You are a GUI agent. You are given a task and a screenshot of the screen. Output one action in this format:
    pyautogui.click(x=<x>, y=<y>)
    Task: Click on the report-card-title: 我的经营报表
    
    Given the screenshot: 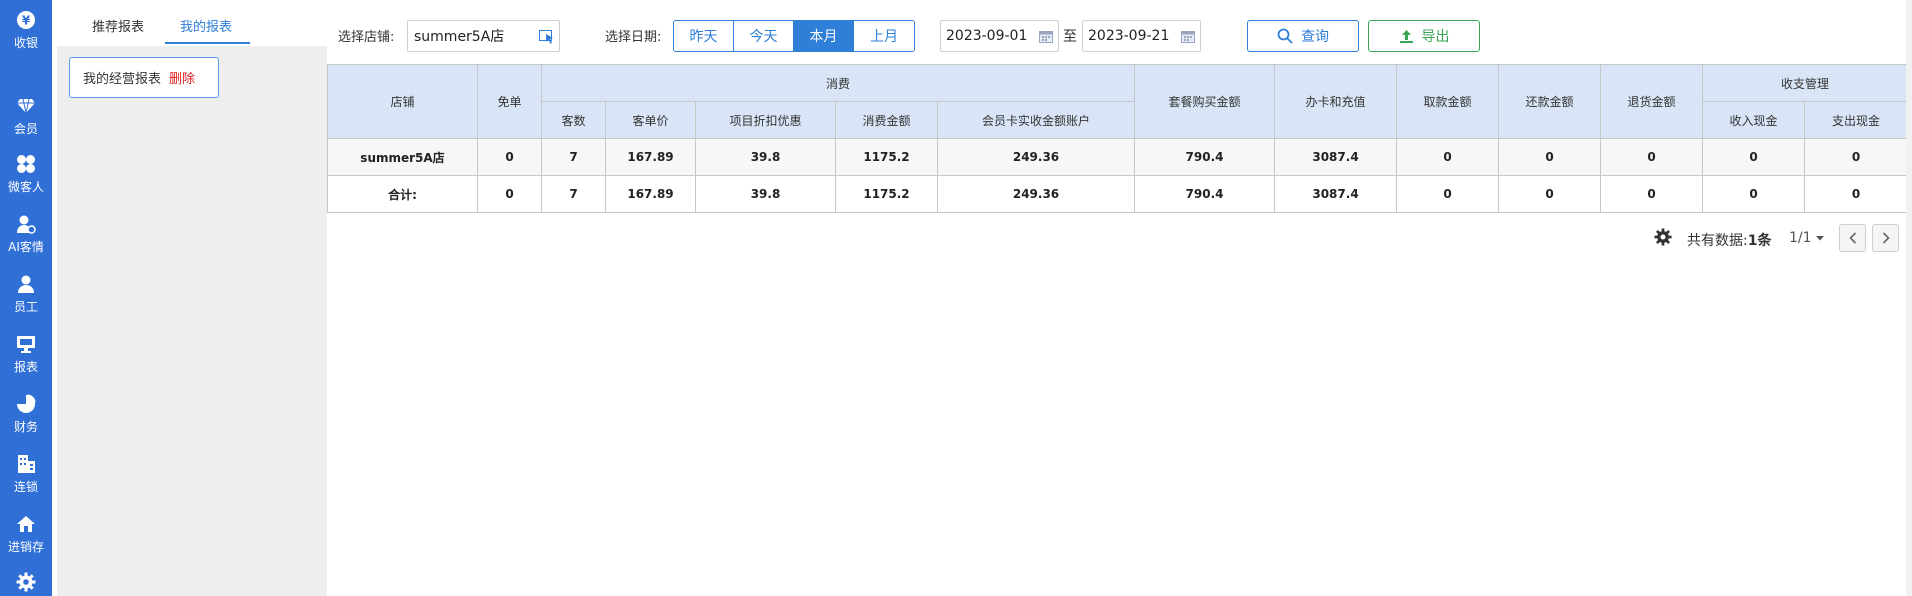 What is the action you would take?
    pyautogui.click(x=122, y=79)
    